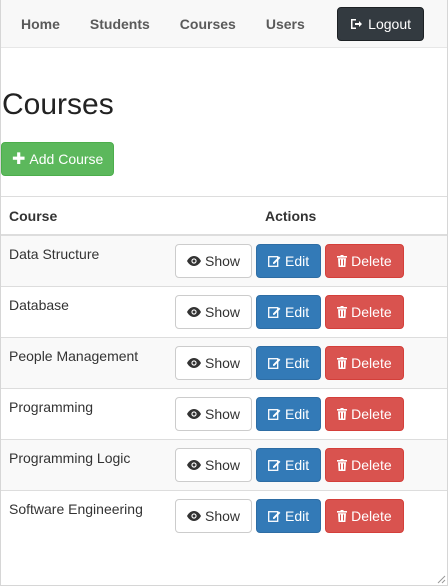 This screenshot has height=586, width=448. Describe the element at coordinates (84, 515) in the screenshot. I see `course-name: Software Engineering` at that location.